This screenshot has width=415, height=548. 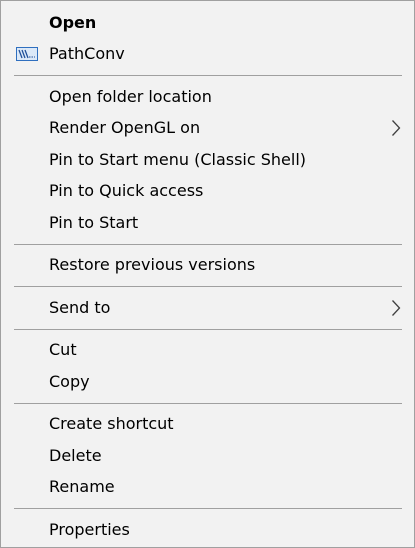 What do you see at coordinates (207, 55) in the screenshot?
I see `menu-item-pathconv: PathConv` at bounding box center [207, 55].